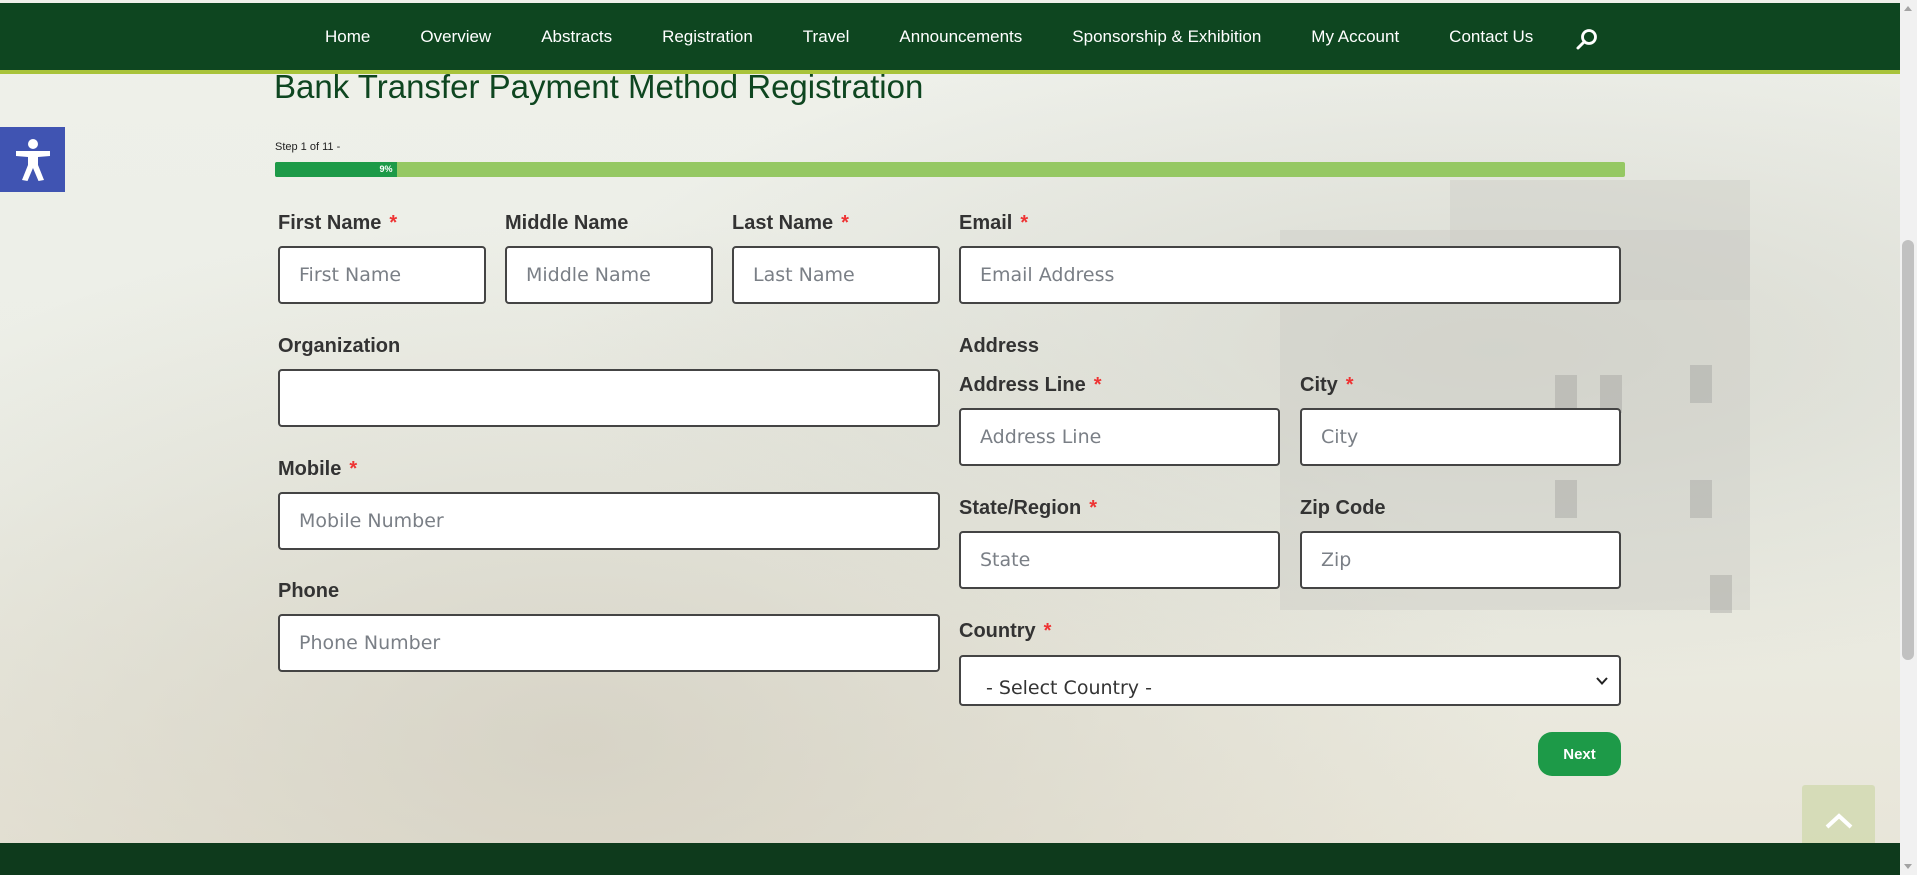 The width and height of the screenshot is (1917, 875). Describe the element at coordinates (1022, 385) in the screenshot. I see `address-line-label-text: Address Line` at that location.